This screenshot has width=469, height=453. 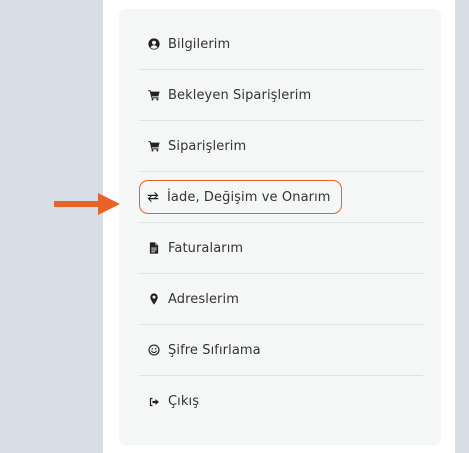 I want to click on right-arrow-icon, so click(x=87, y=204).